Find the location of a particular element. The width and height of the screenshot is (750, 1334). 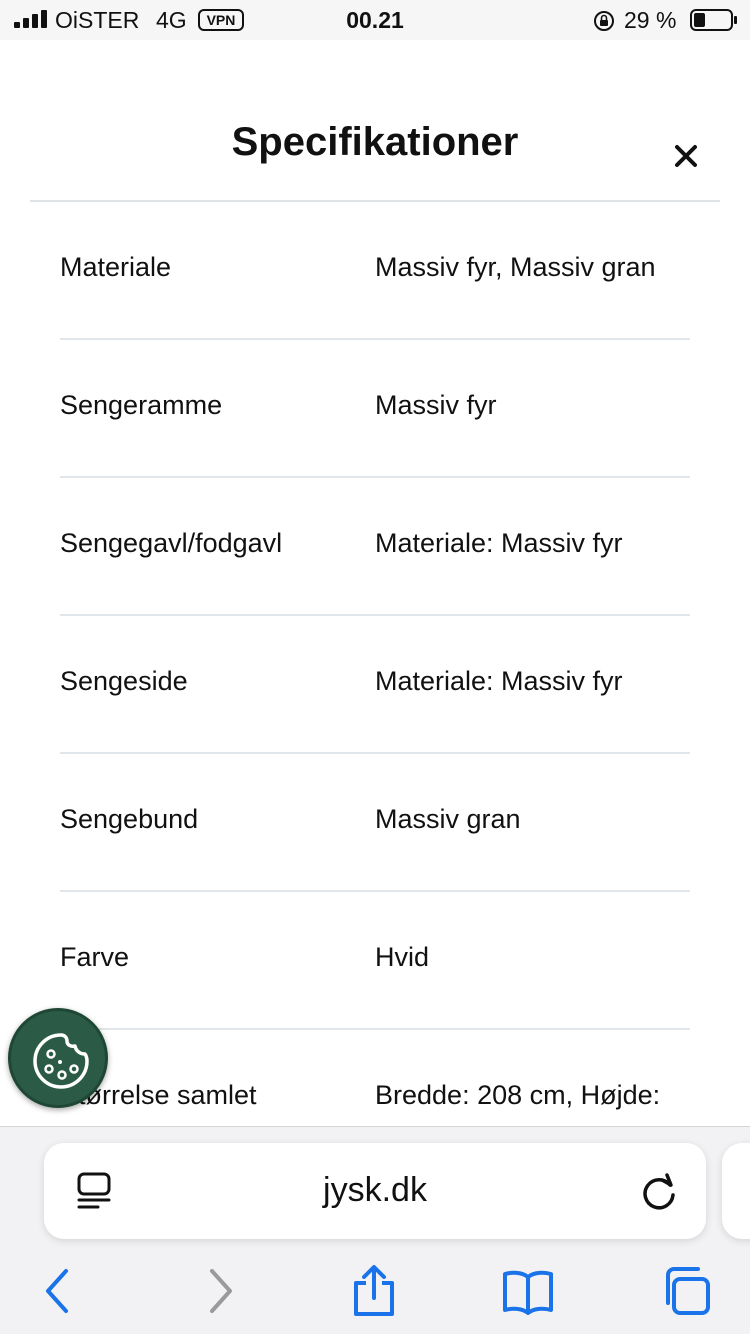

cookie-icon is located at coordinates (61, 1061).